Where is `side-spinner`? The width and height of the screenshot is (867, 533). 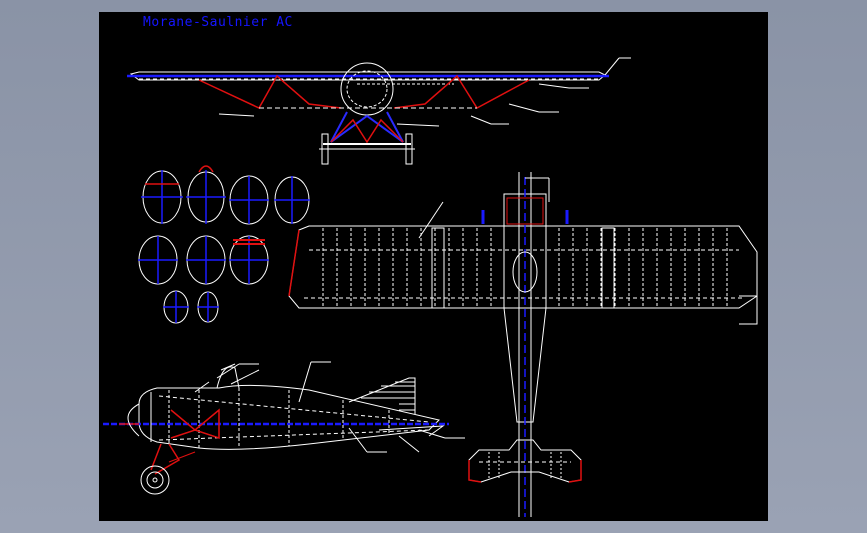
side-spinner is located at coordinates (133, 420).